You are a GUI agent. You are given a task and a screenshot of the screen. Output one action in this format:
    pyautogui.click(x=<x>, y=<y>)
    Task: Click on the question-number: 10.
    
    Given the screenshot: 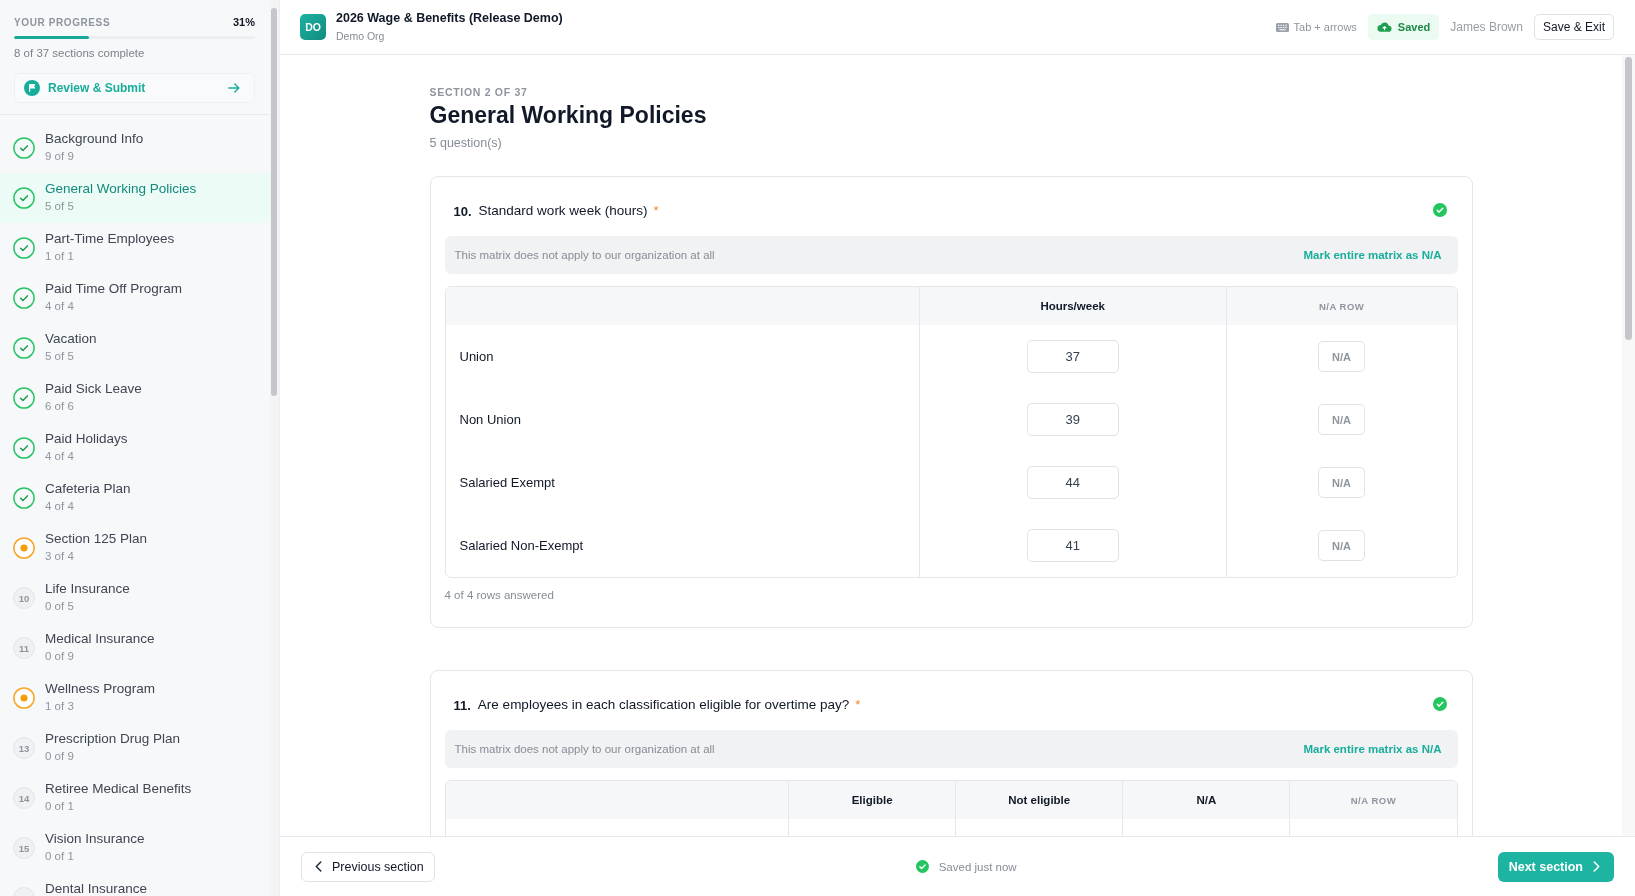 What is the action you would take?
    pyautogui.click(x=462, y=210)
    